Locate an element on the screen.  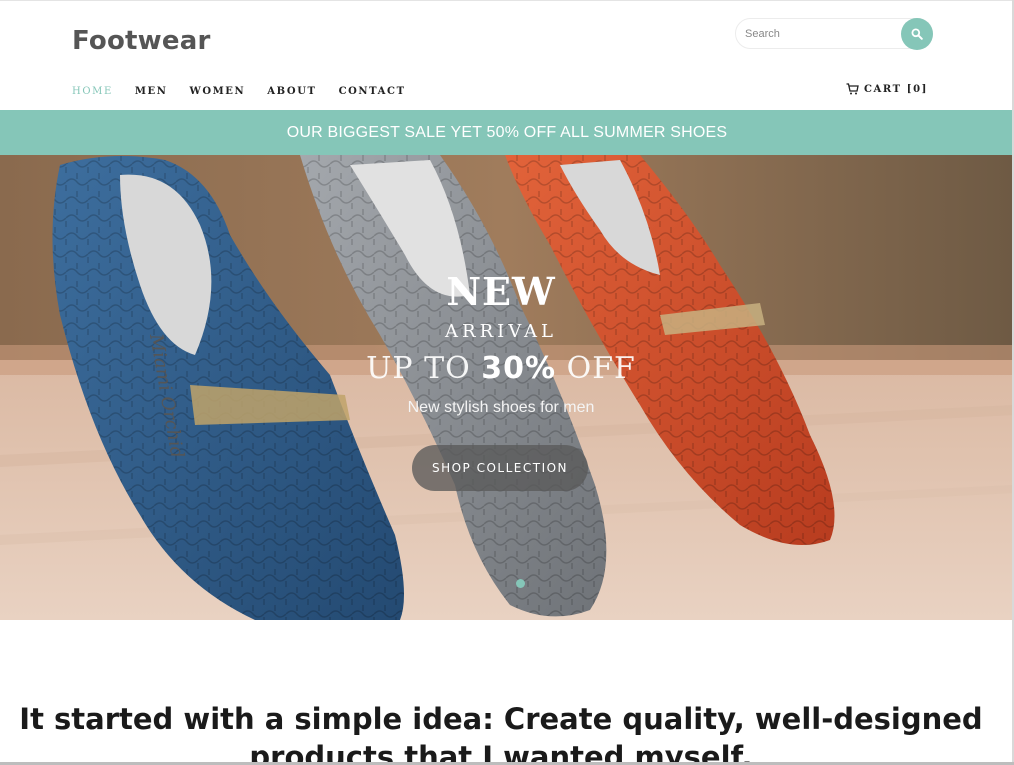
nav-men: MEN is located at coordinates (151, 91).